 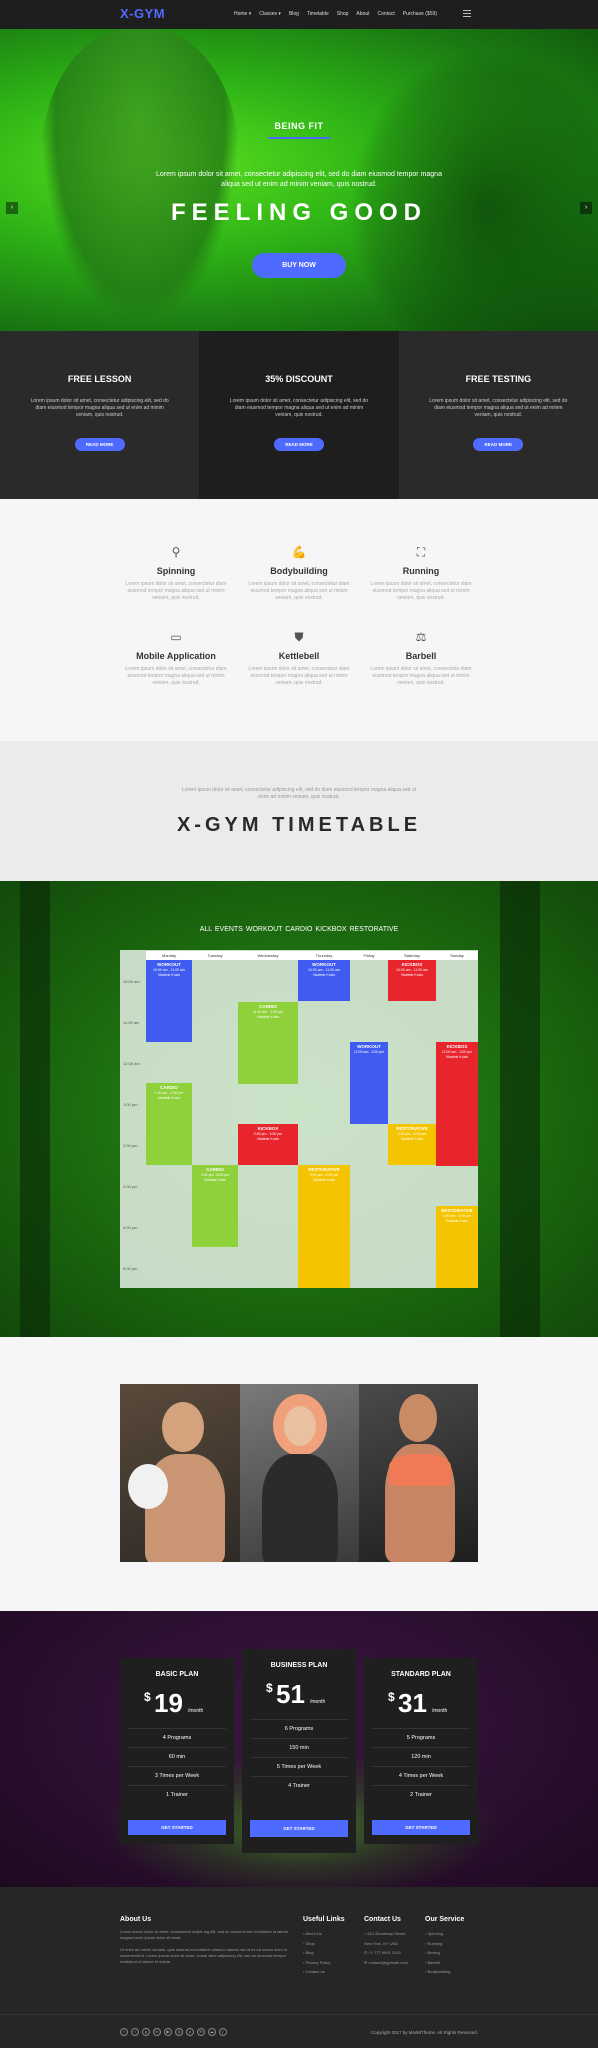 What do you see at coordinates (452, 1944) in the screenshot?
I see `footer-service-link: › Running` at bounding box center [452, 1944].